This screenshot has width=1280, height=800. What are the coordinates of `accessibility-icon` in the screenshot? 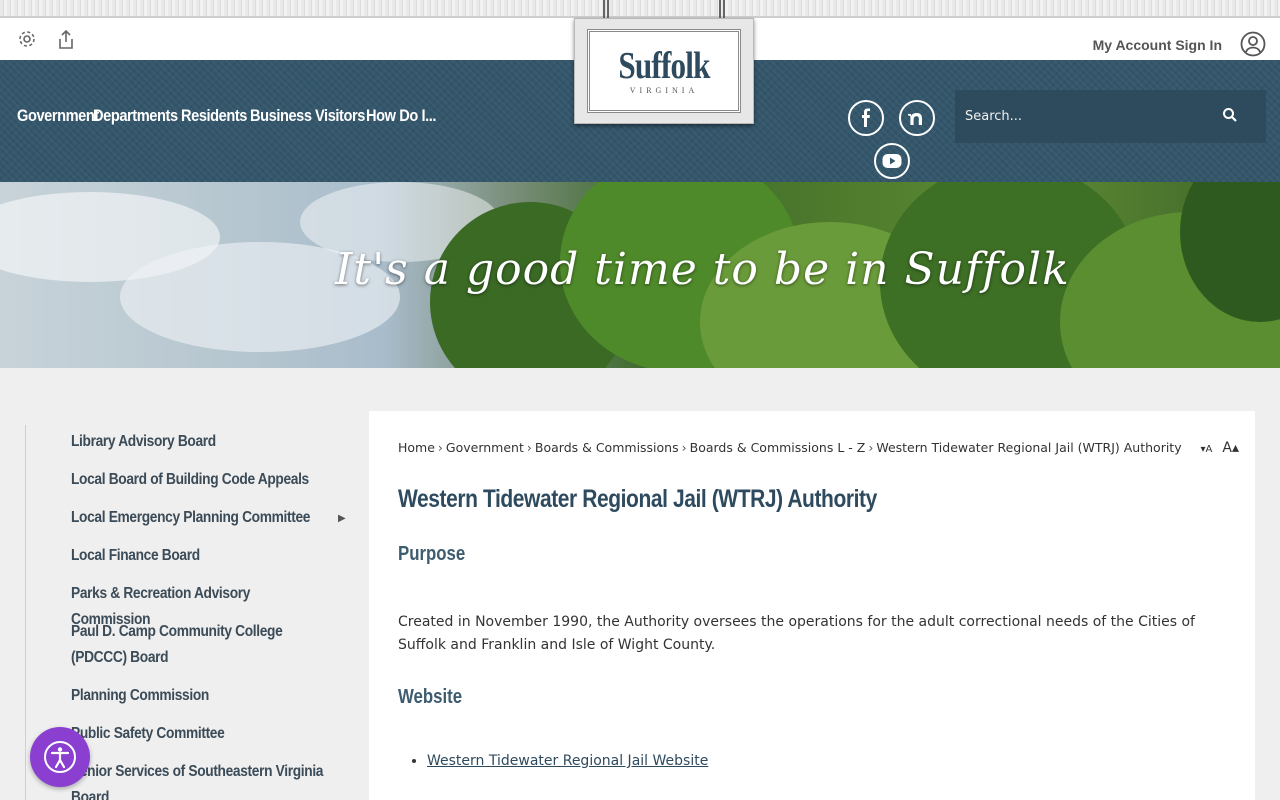 It's located at (60, 757).